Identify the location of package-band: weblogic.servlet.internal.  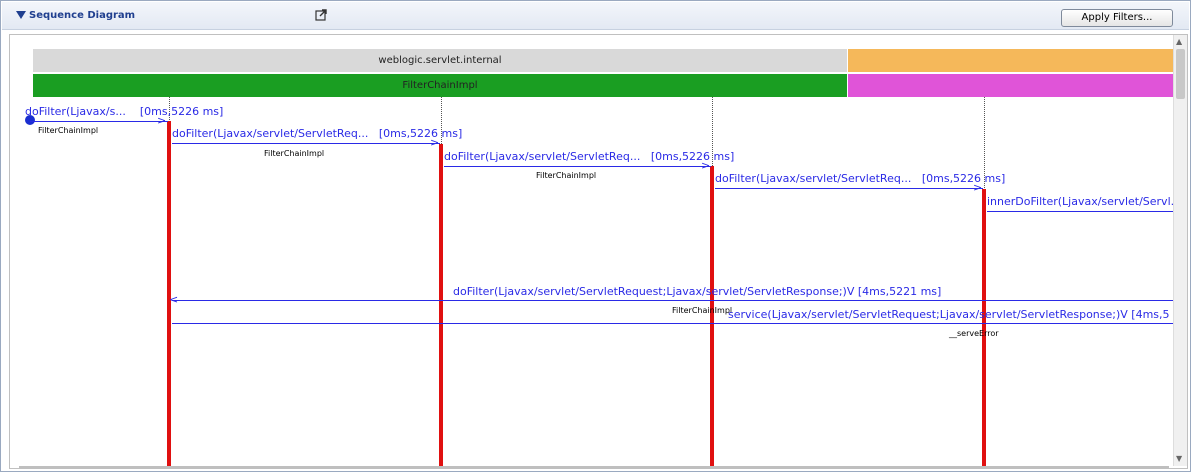
(440, 60).